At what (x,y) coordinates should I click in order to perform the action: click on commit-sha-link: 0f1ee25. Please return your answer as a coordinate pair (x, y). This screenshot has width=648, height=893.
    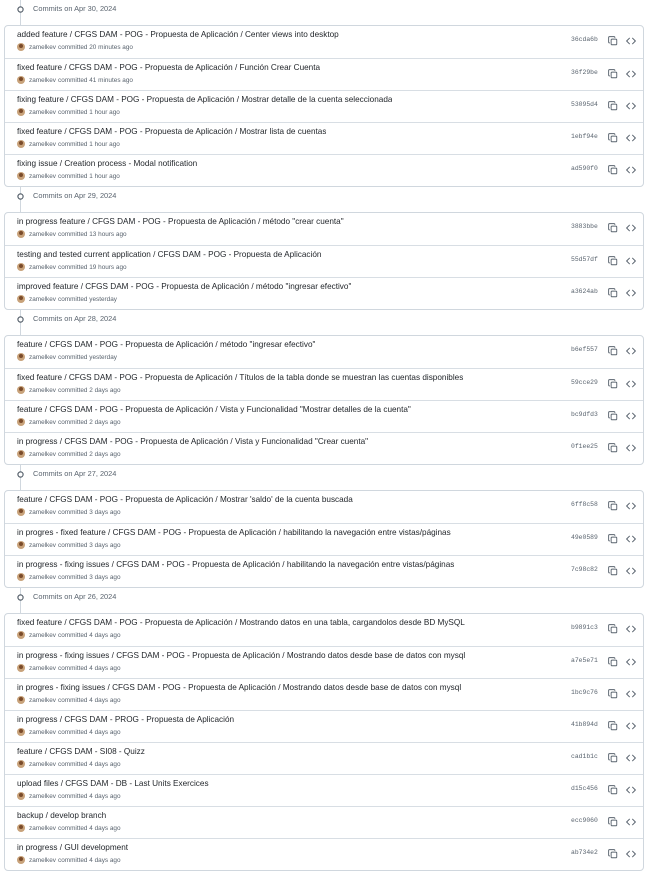
    Looking at the image, I should click on (584, 446).